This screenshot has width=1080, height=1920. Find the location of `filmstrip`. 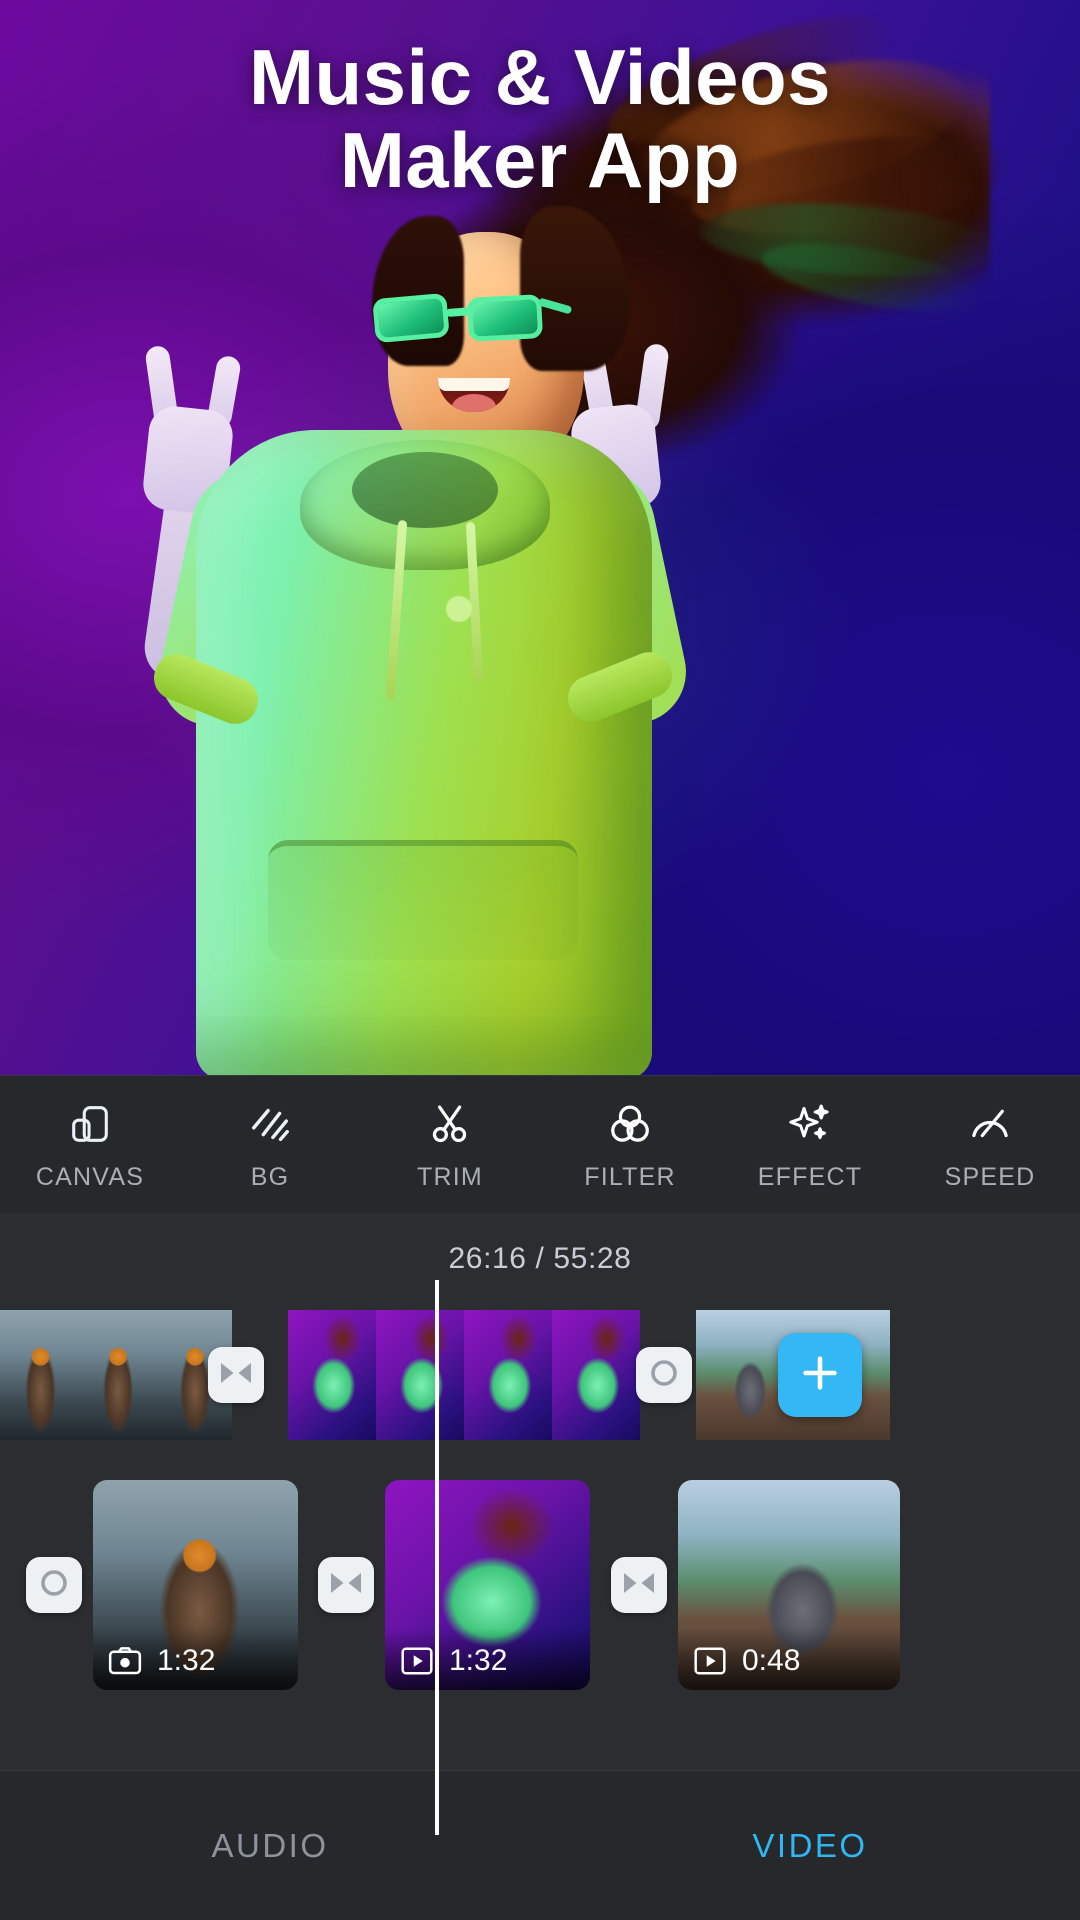

filmstrip is located at coordinates (540, 1375).